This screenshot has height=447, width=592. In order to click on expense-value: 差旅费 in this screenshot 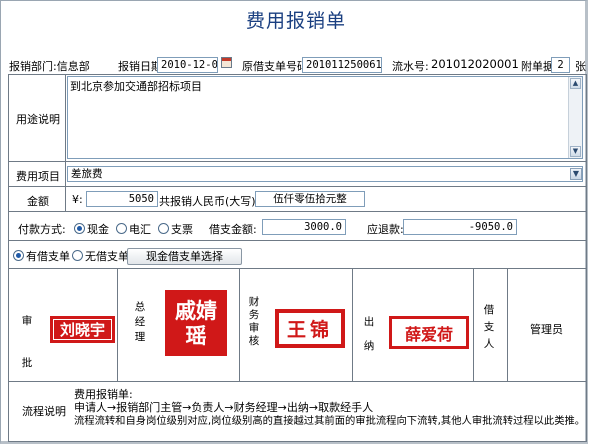, I will do `click(87, 174)`.